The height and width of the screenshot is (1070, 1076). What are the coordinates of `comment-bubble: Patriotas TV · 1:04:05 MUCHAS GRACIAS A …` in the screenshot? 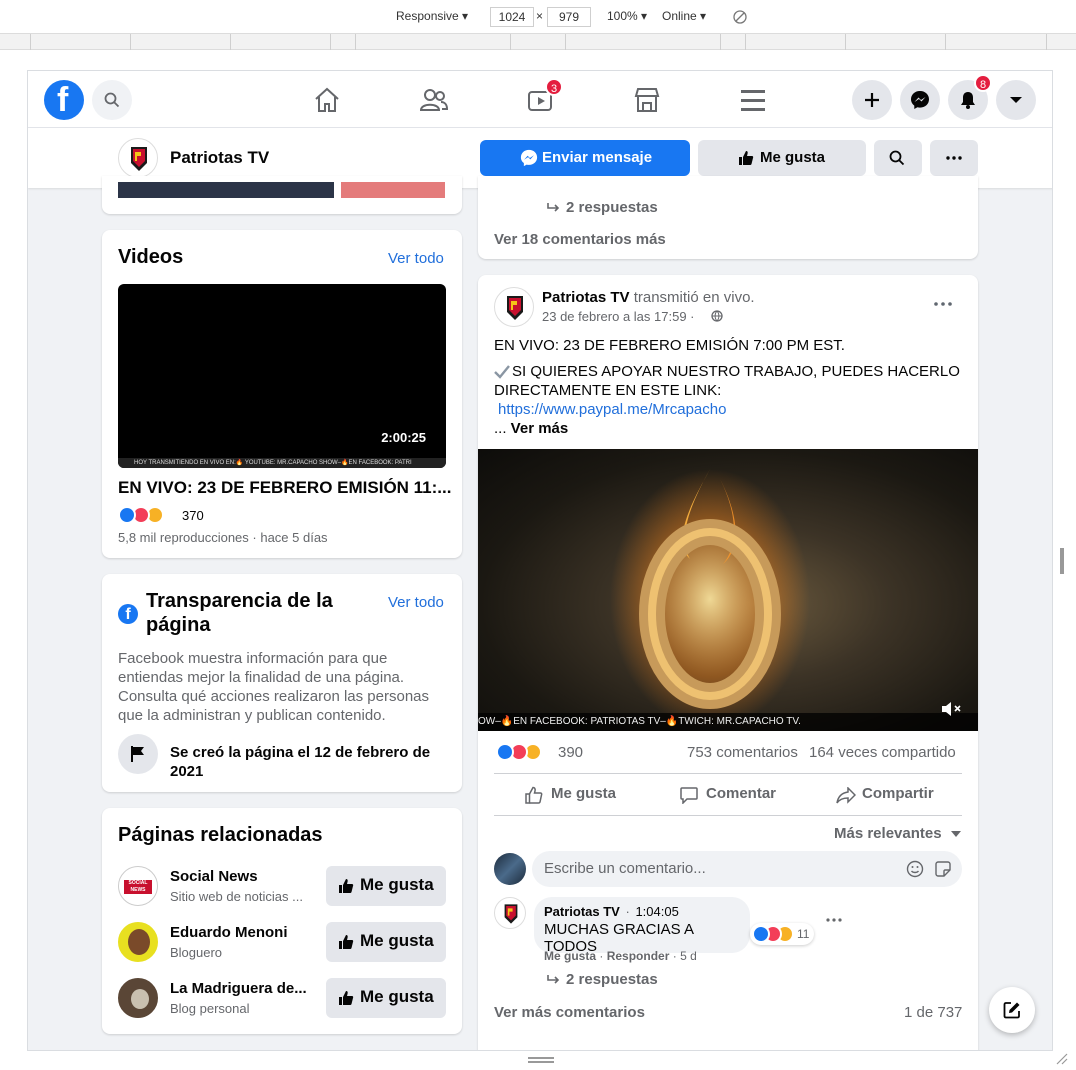 It's located at (642, 926).